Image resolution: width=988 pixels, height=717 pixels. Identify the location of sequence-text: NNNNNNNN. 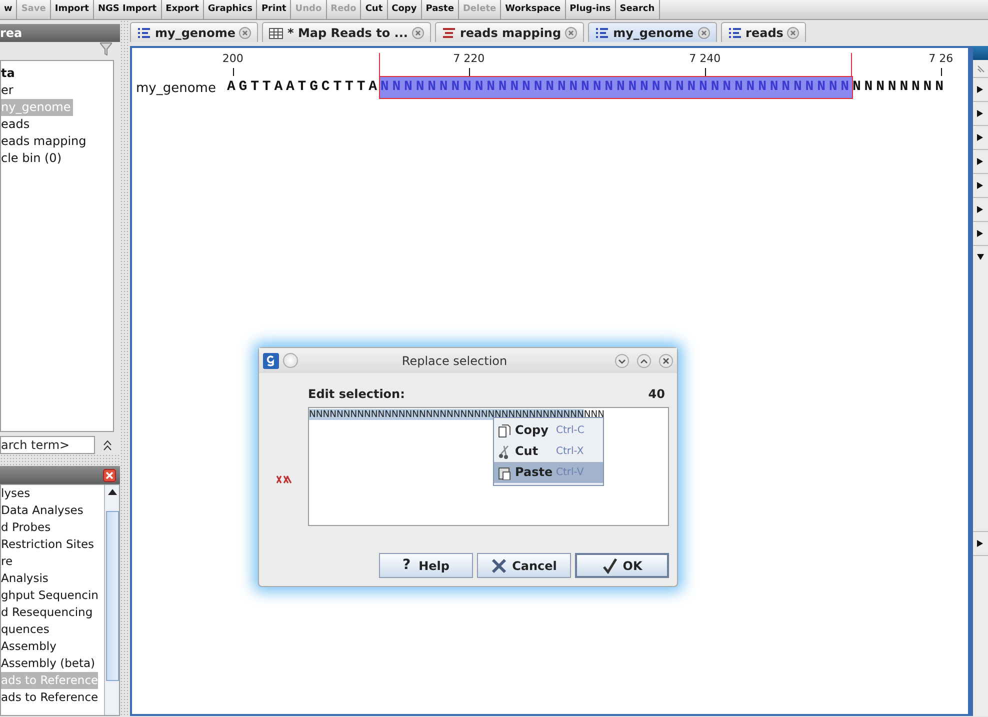
(899, 87).